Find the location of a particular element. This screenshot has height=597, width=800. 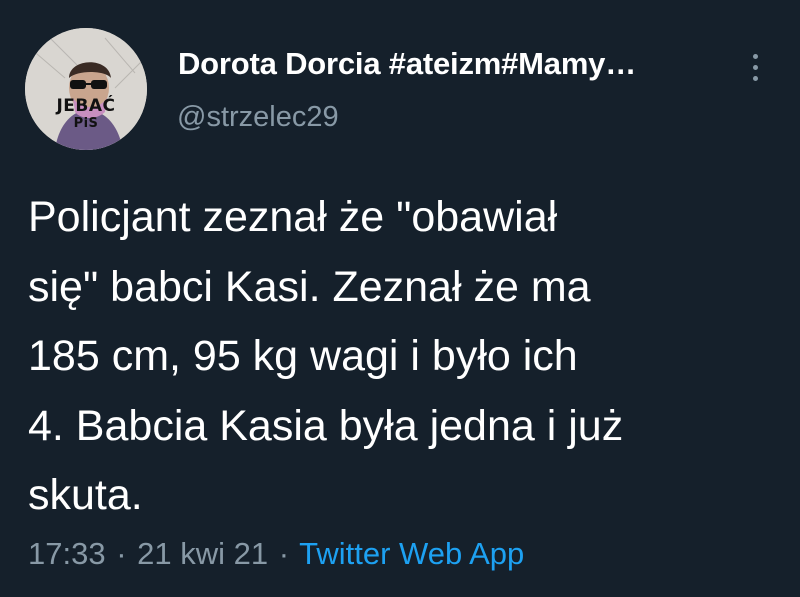

tweet-text-line: skuta. is located at coordinates (85, 495).